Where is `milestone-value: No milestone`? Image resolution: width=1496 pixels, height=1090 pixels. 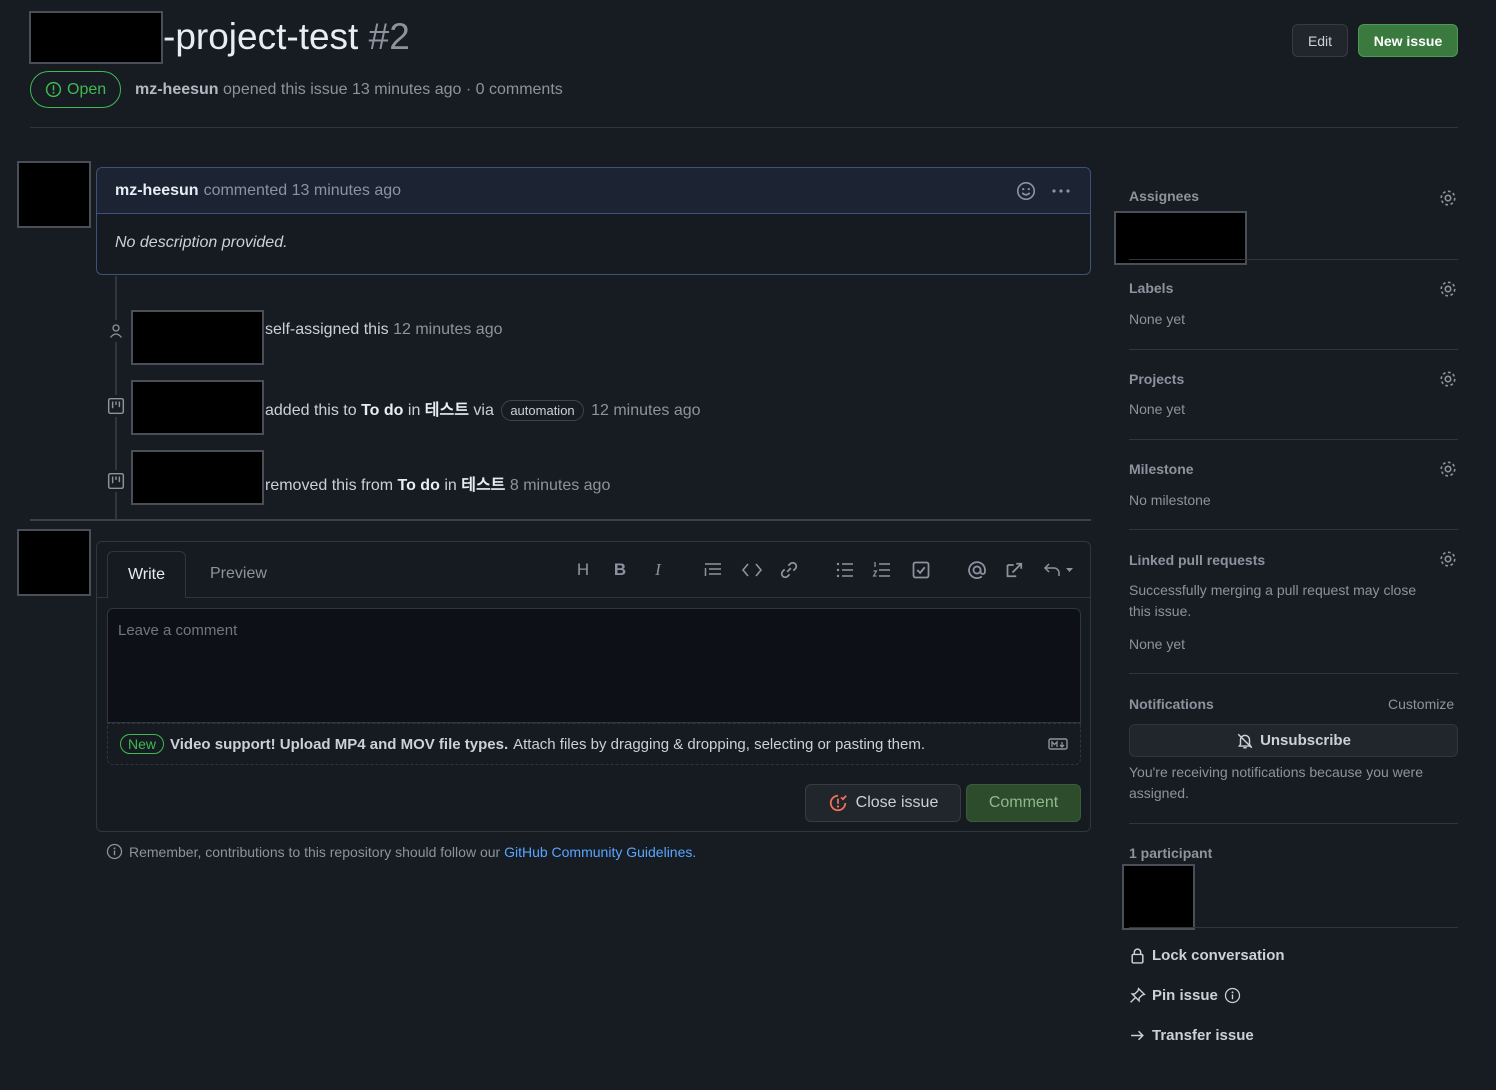
milestone-value: No milestone is located at coordinates (1170, 500).